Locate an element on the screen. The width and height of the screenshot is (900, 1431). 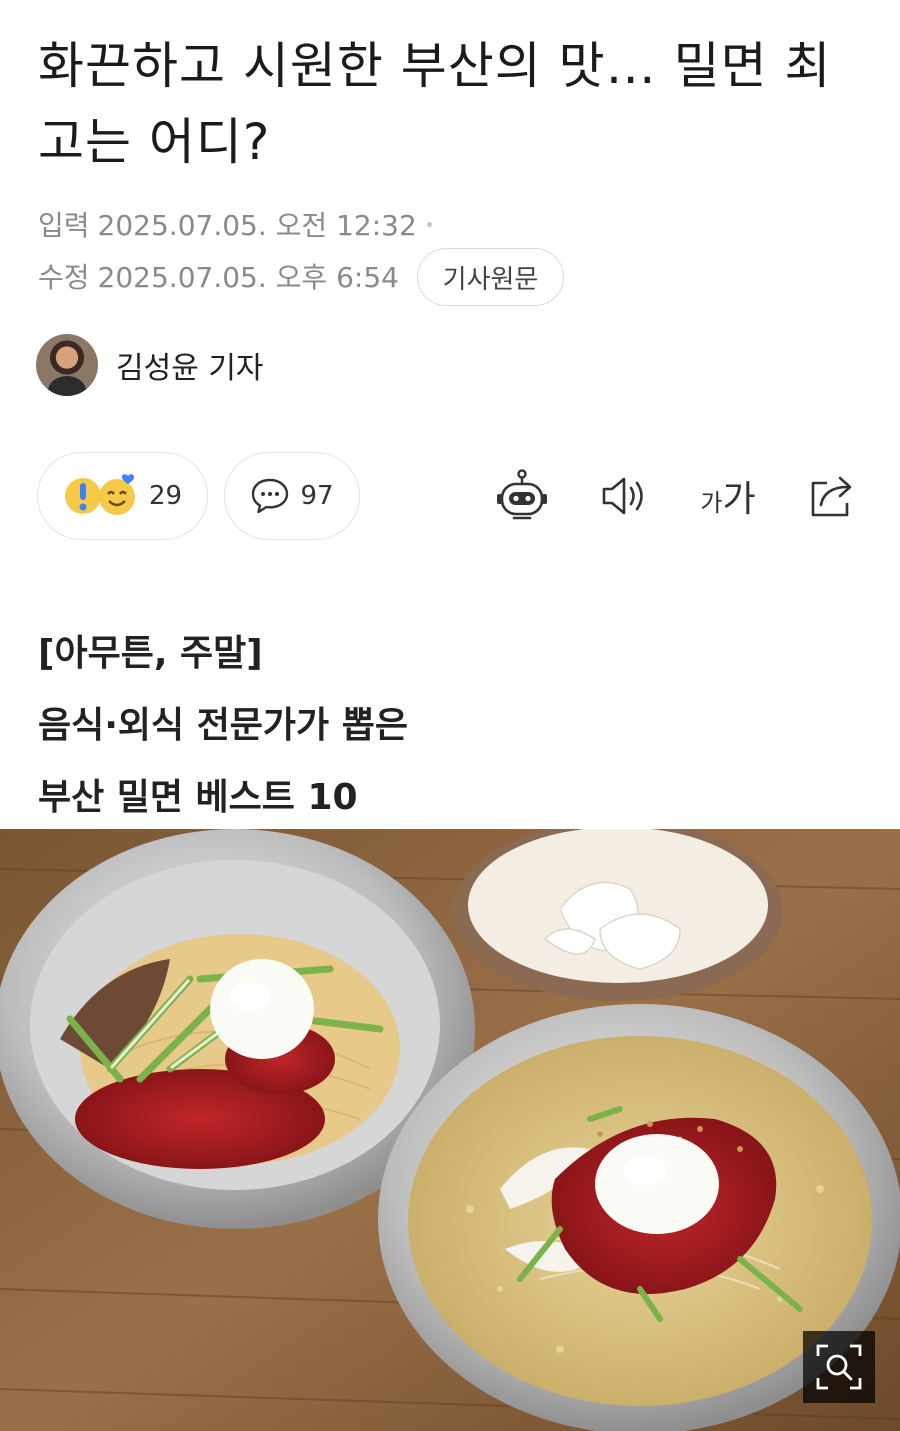
robot-icon is located at coordinates (522, 494).